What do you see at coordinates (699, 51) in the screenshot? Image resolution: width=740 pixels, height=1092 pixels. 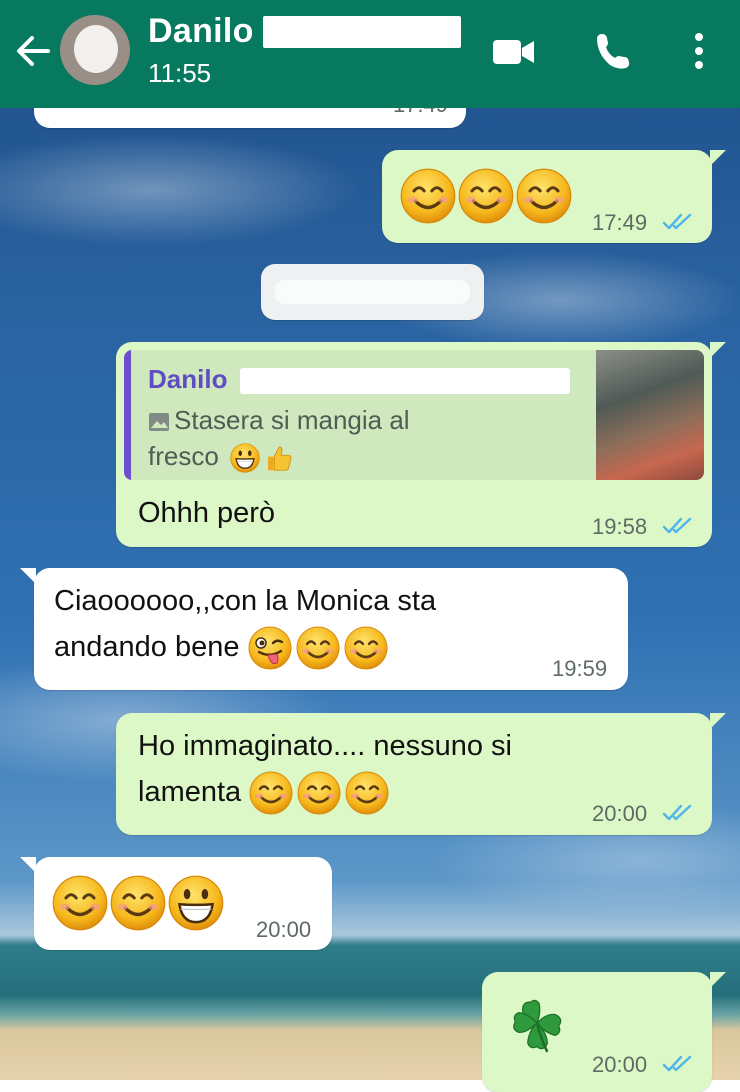 I see `more-vert-icon` at bounding box center [699, 51].